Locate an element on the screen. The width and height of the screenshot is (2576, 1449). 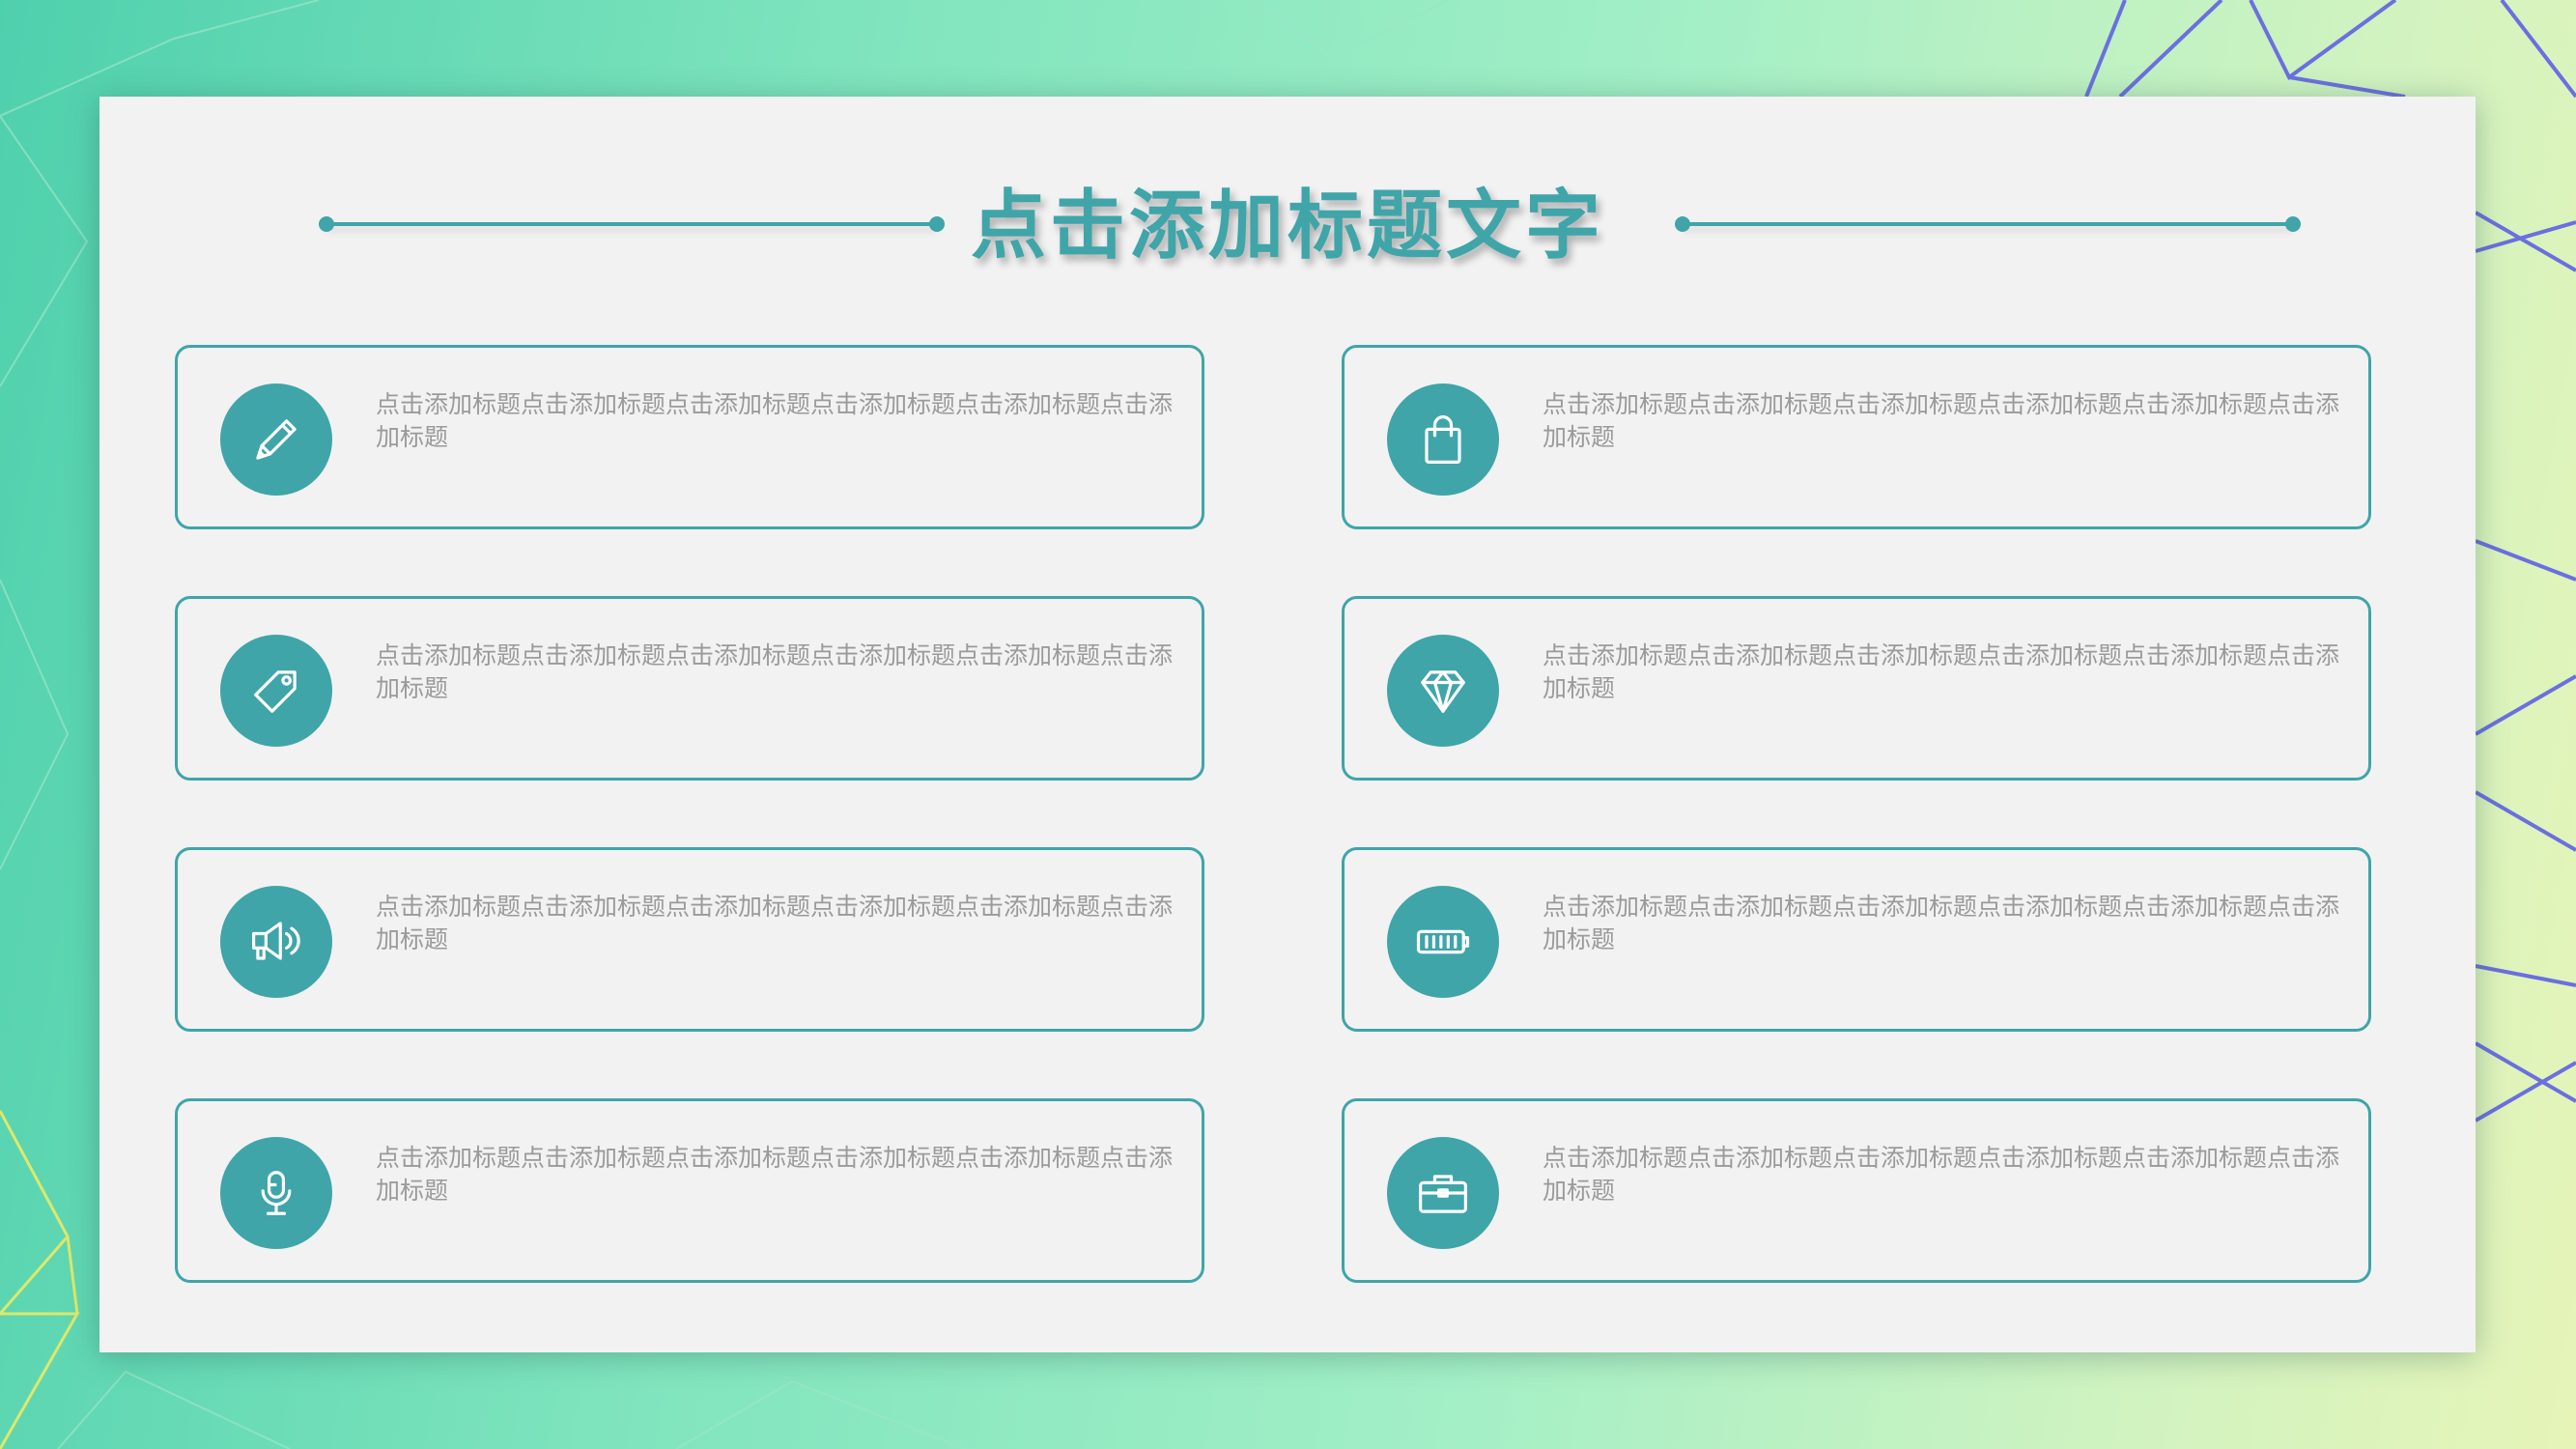
pencil-icon is located at coordinates (276, 439).